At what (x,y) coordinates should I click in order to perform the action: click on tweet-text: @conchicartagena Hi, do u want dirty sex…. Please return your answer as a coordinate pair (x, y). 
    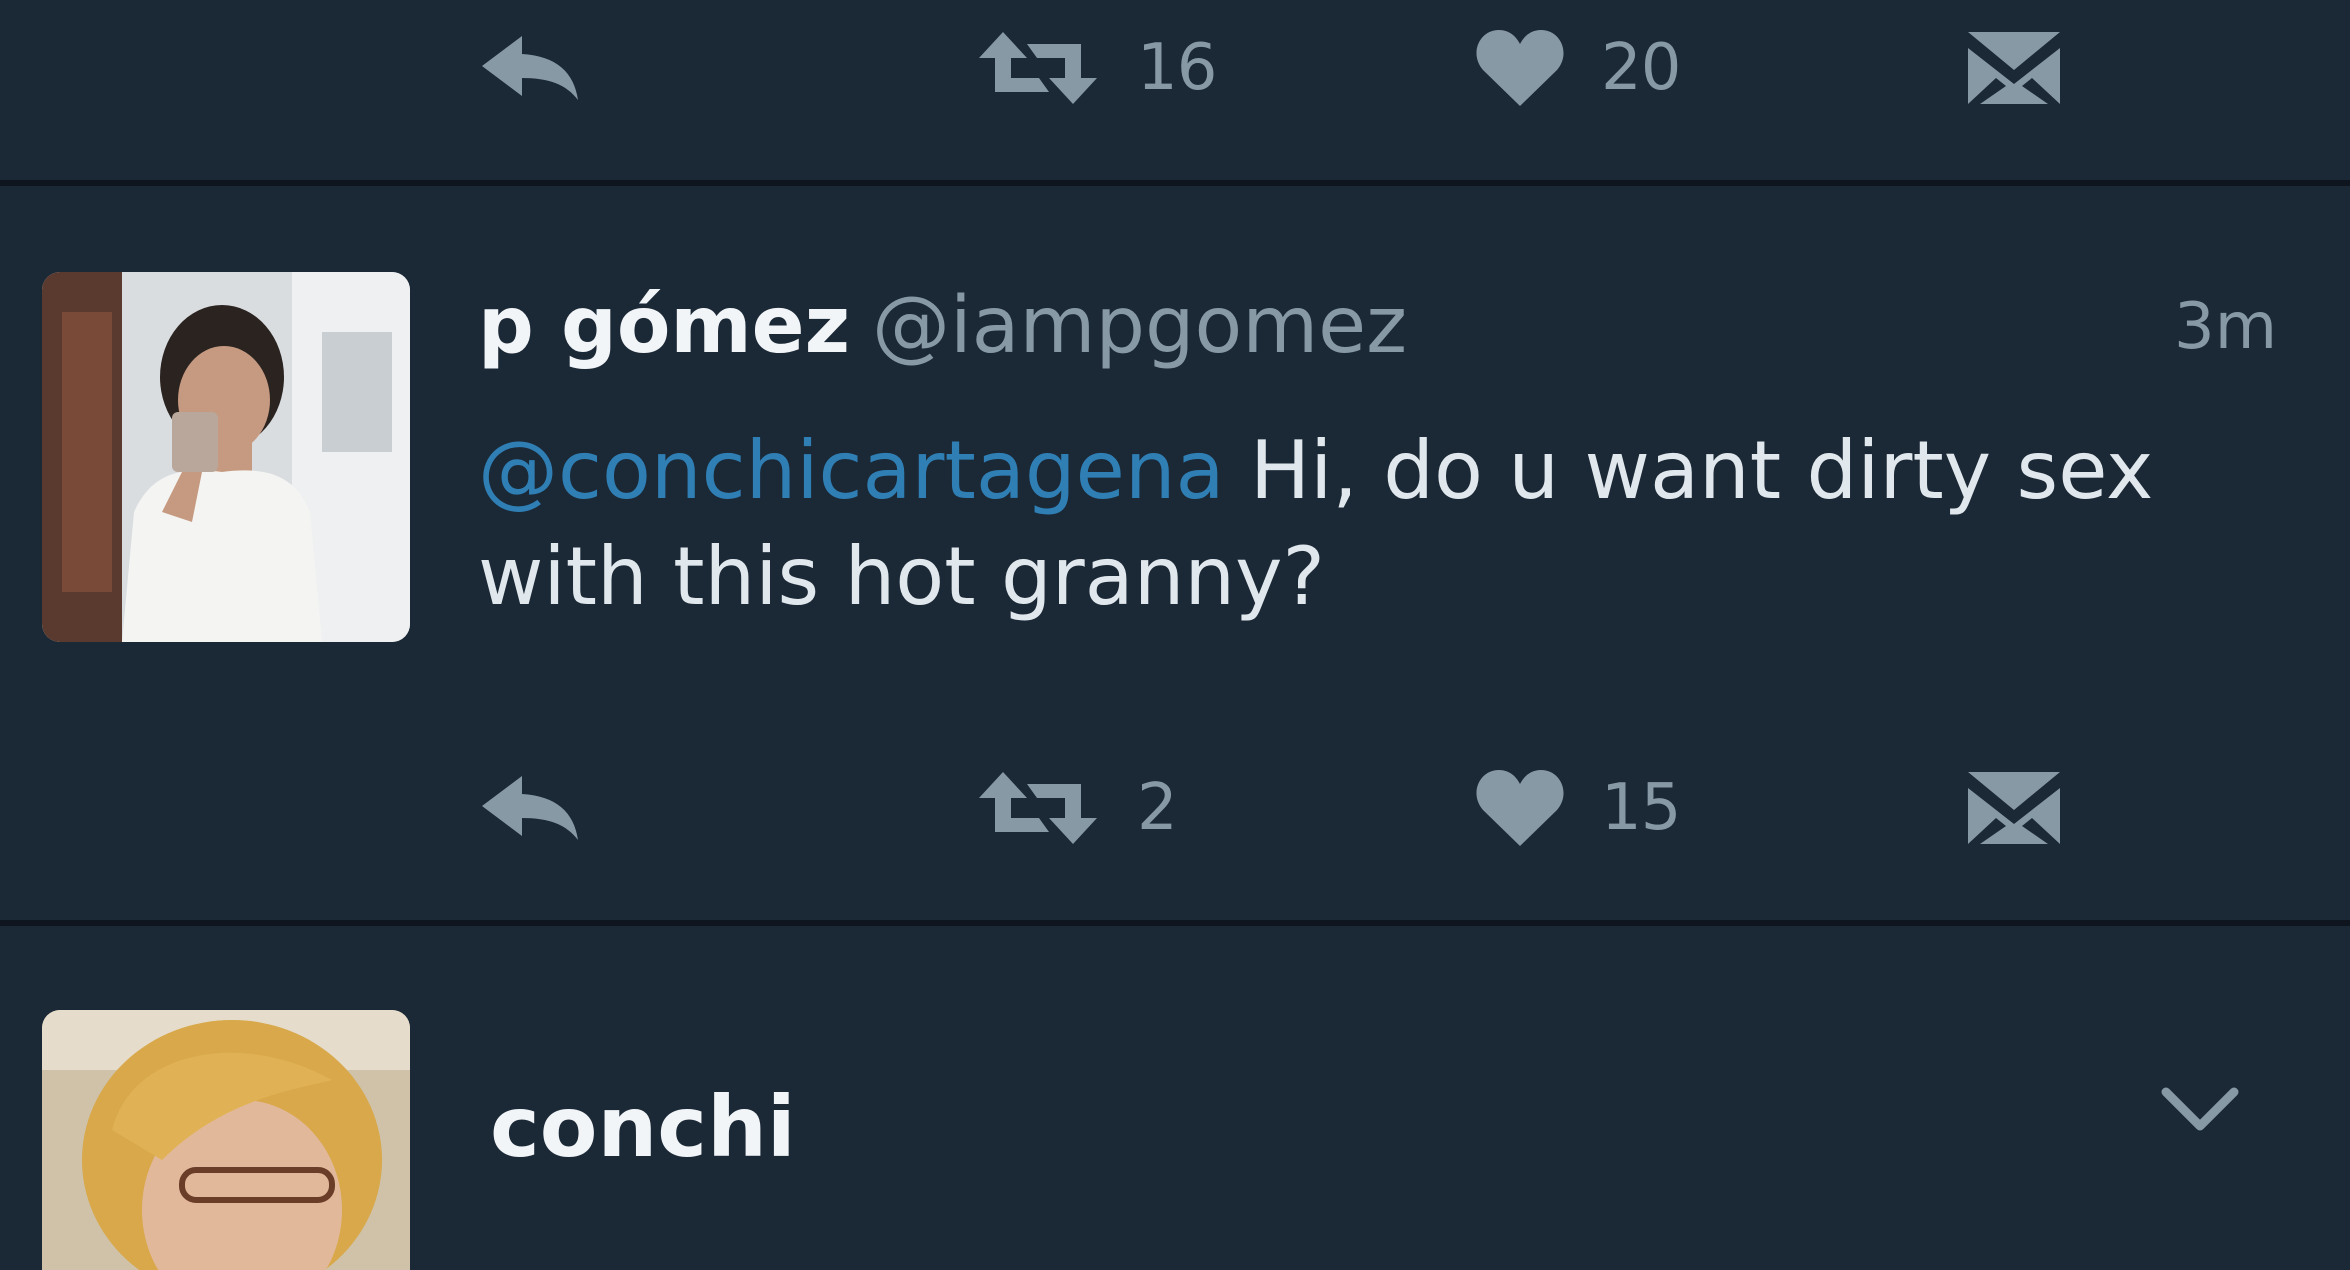
    Looking at the image, I should click on (1398, 524).